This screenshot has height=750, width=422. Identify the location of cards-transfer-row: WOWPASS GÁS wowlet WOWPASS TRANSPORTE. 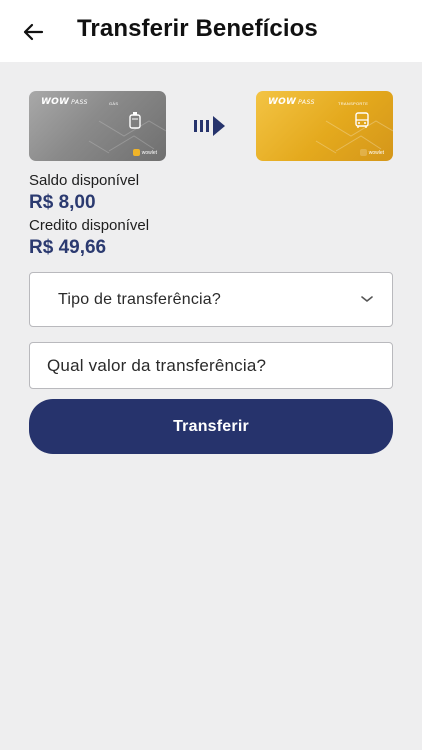
(211, 126).